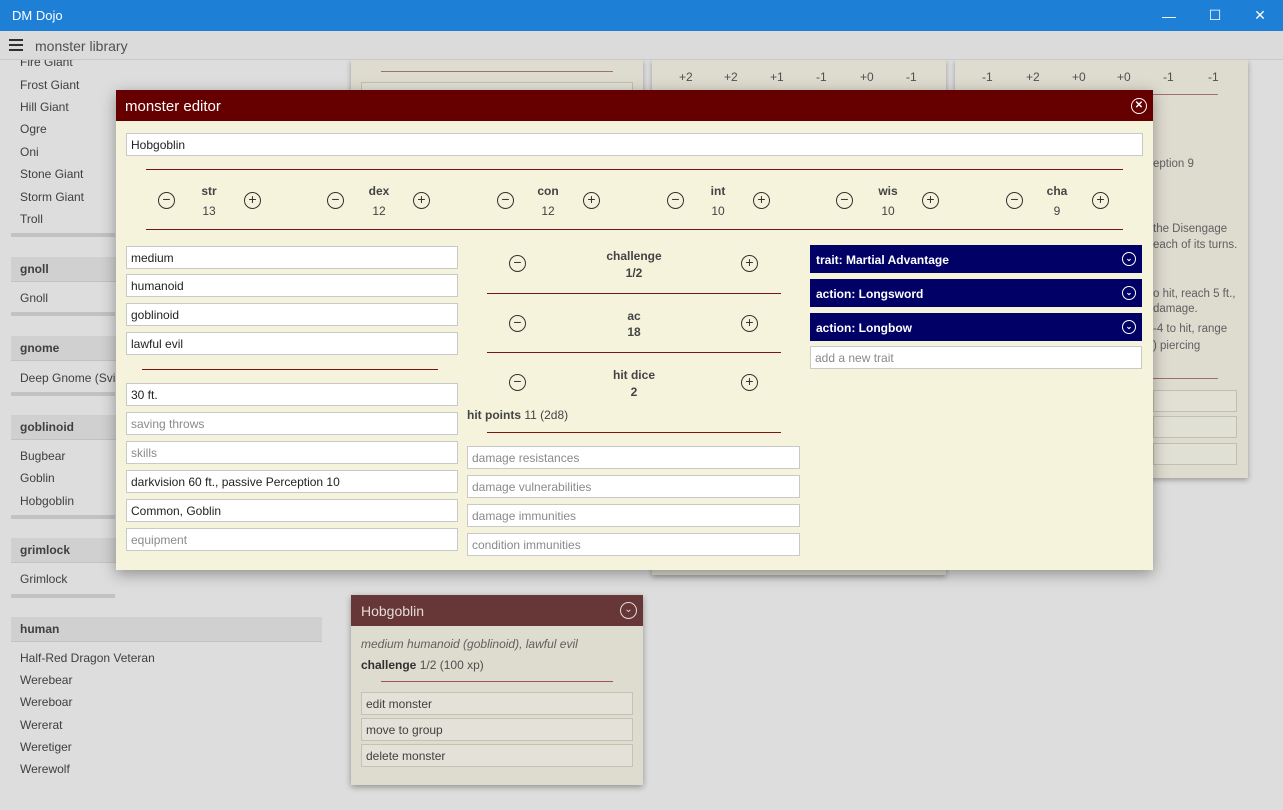  Describe the element at coordinates (870, 294) in the screenshot. I see `trait-label: action: Longsword` at that location.